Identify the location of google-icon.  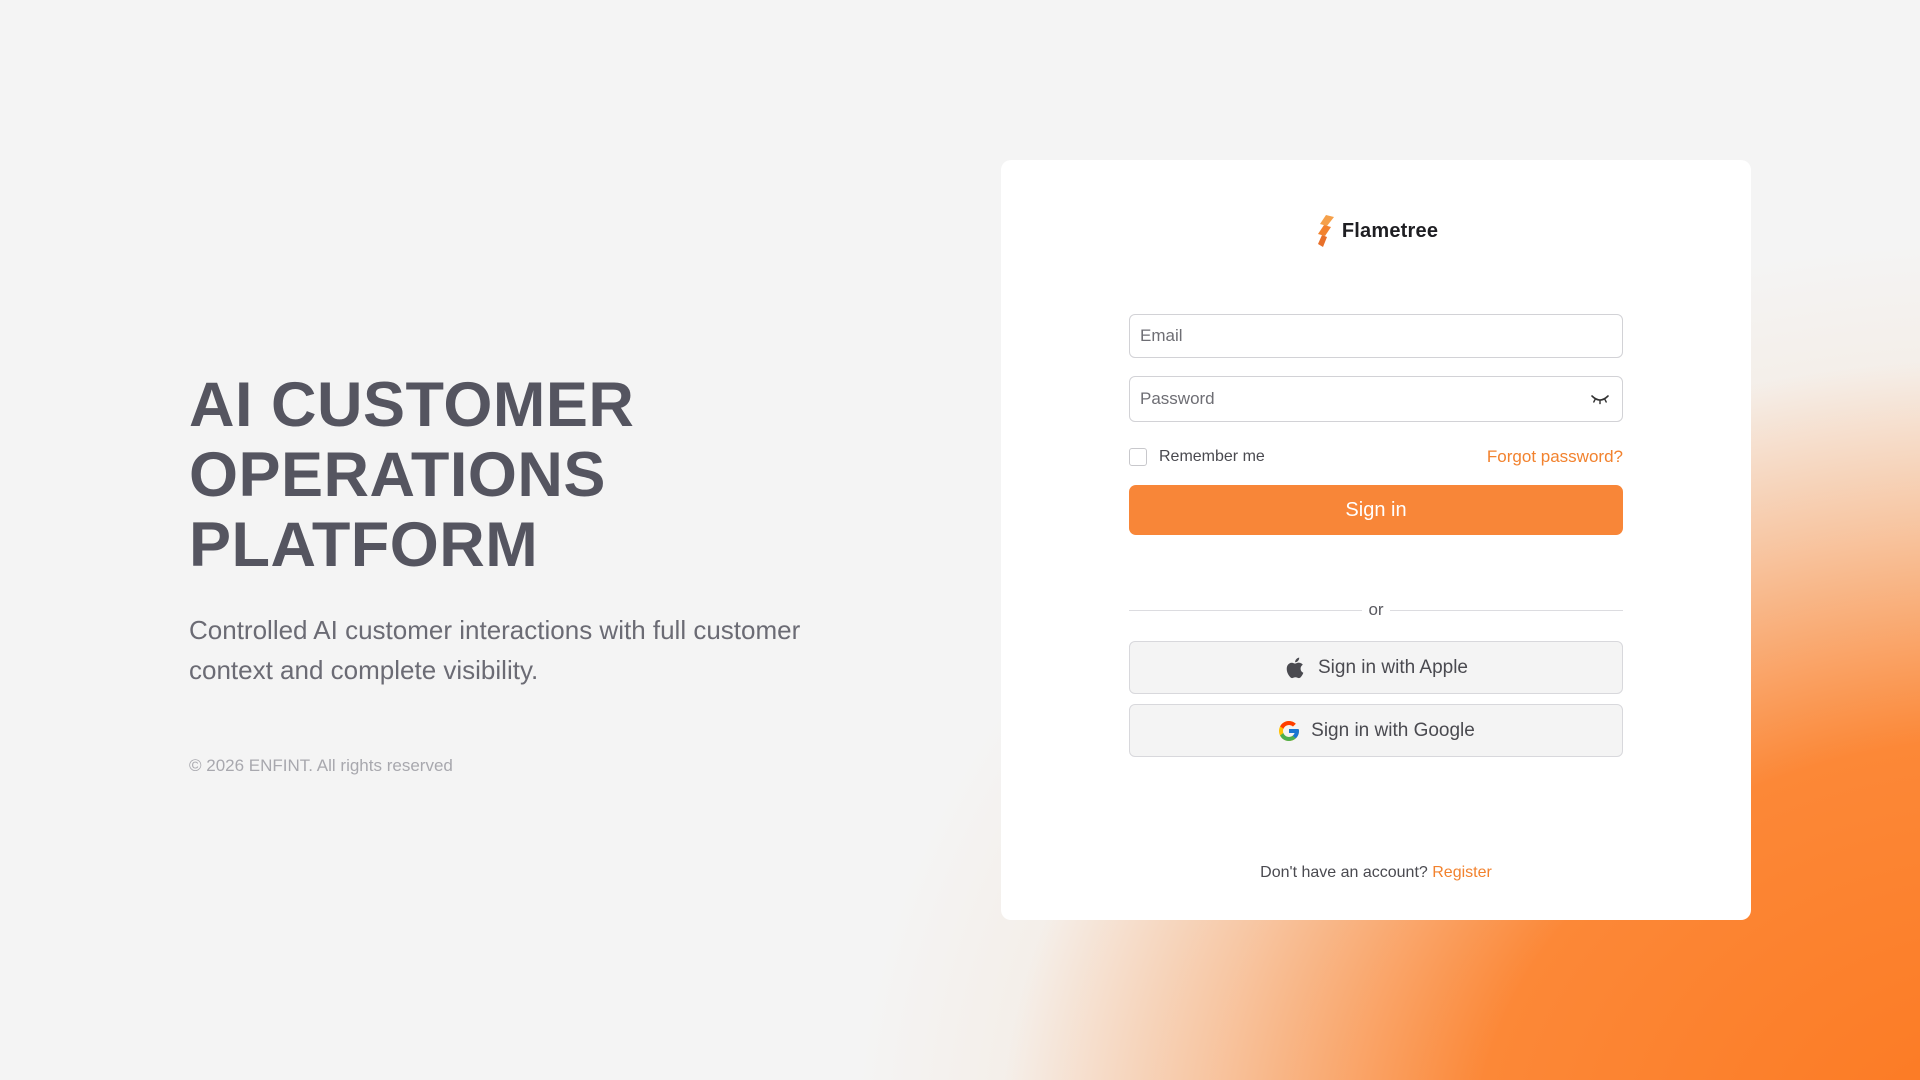
(1289, 730).